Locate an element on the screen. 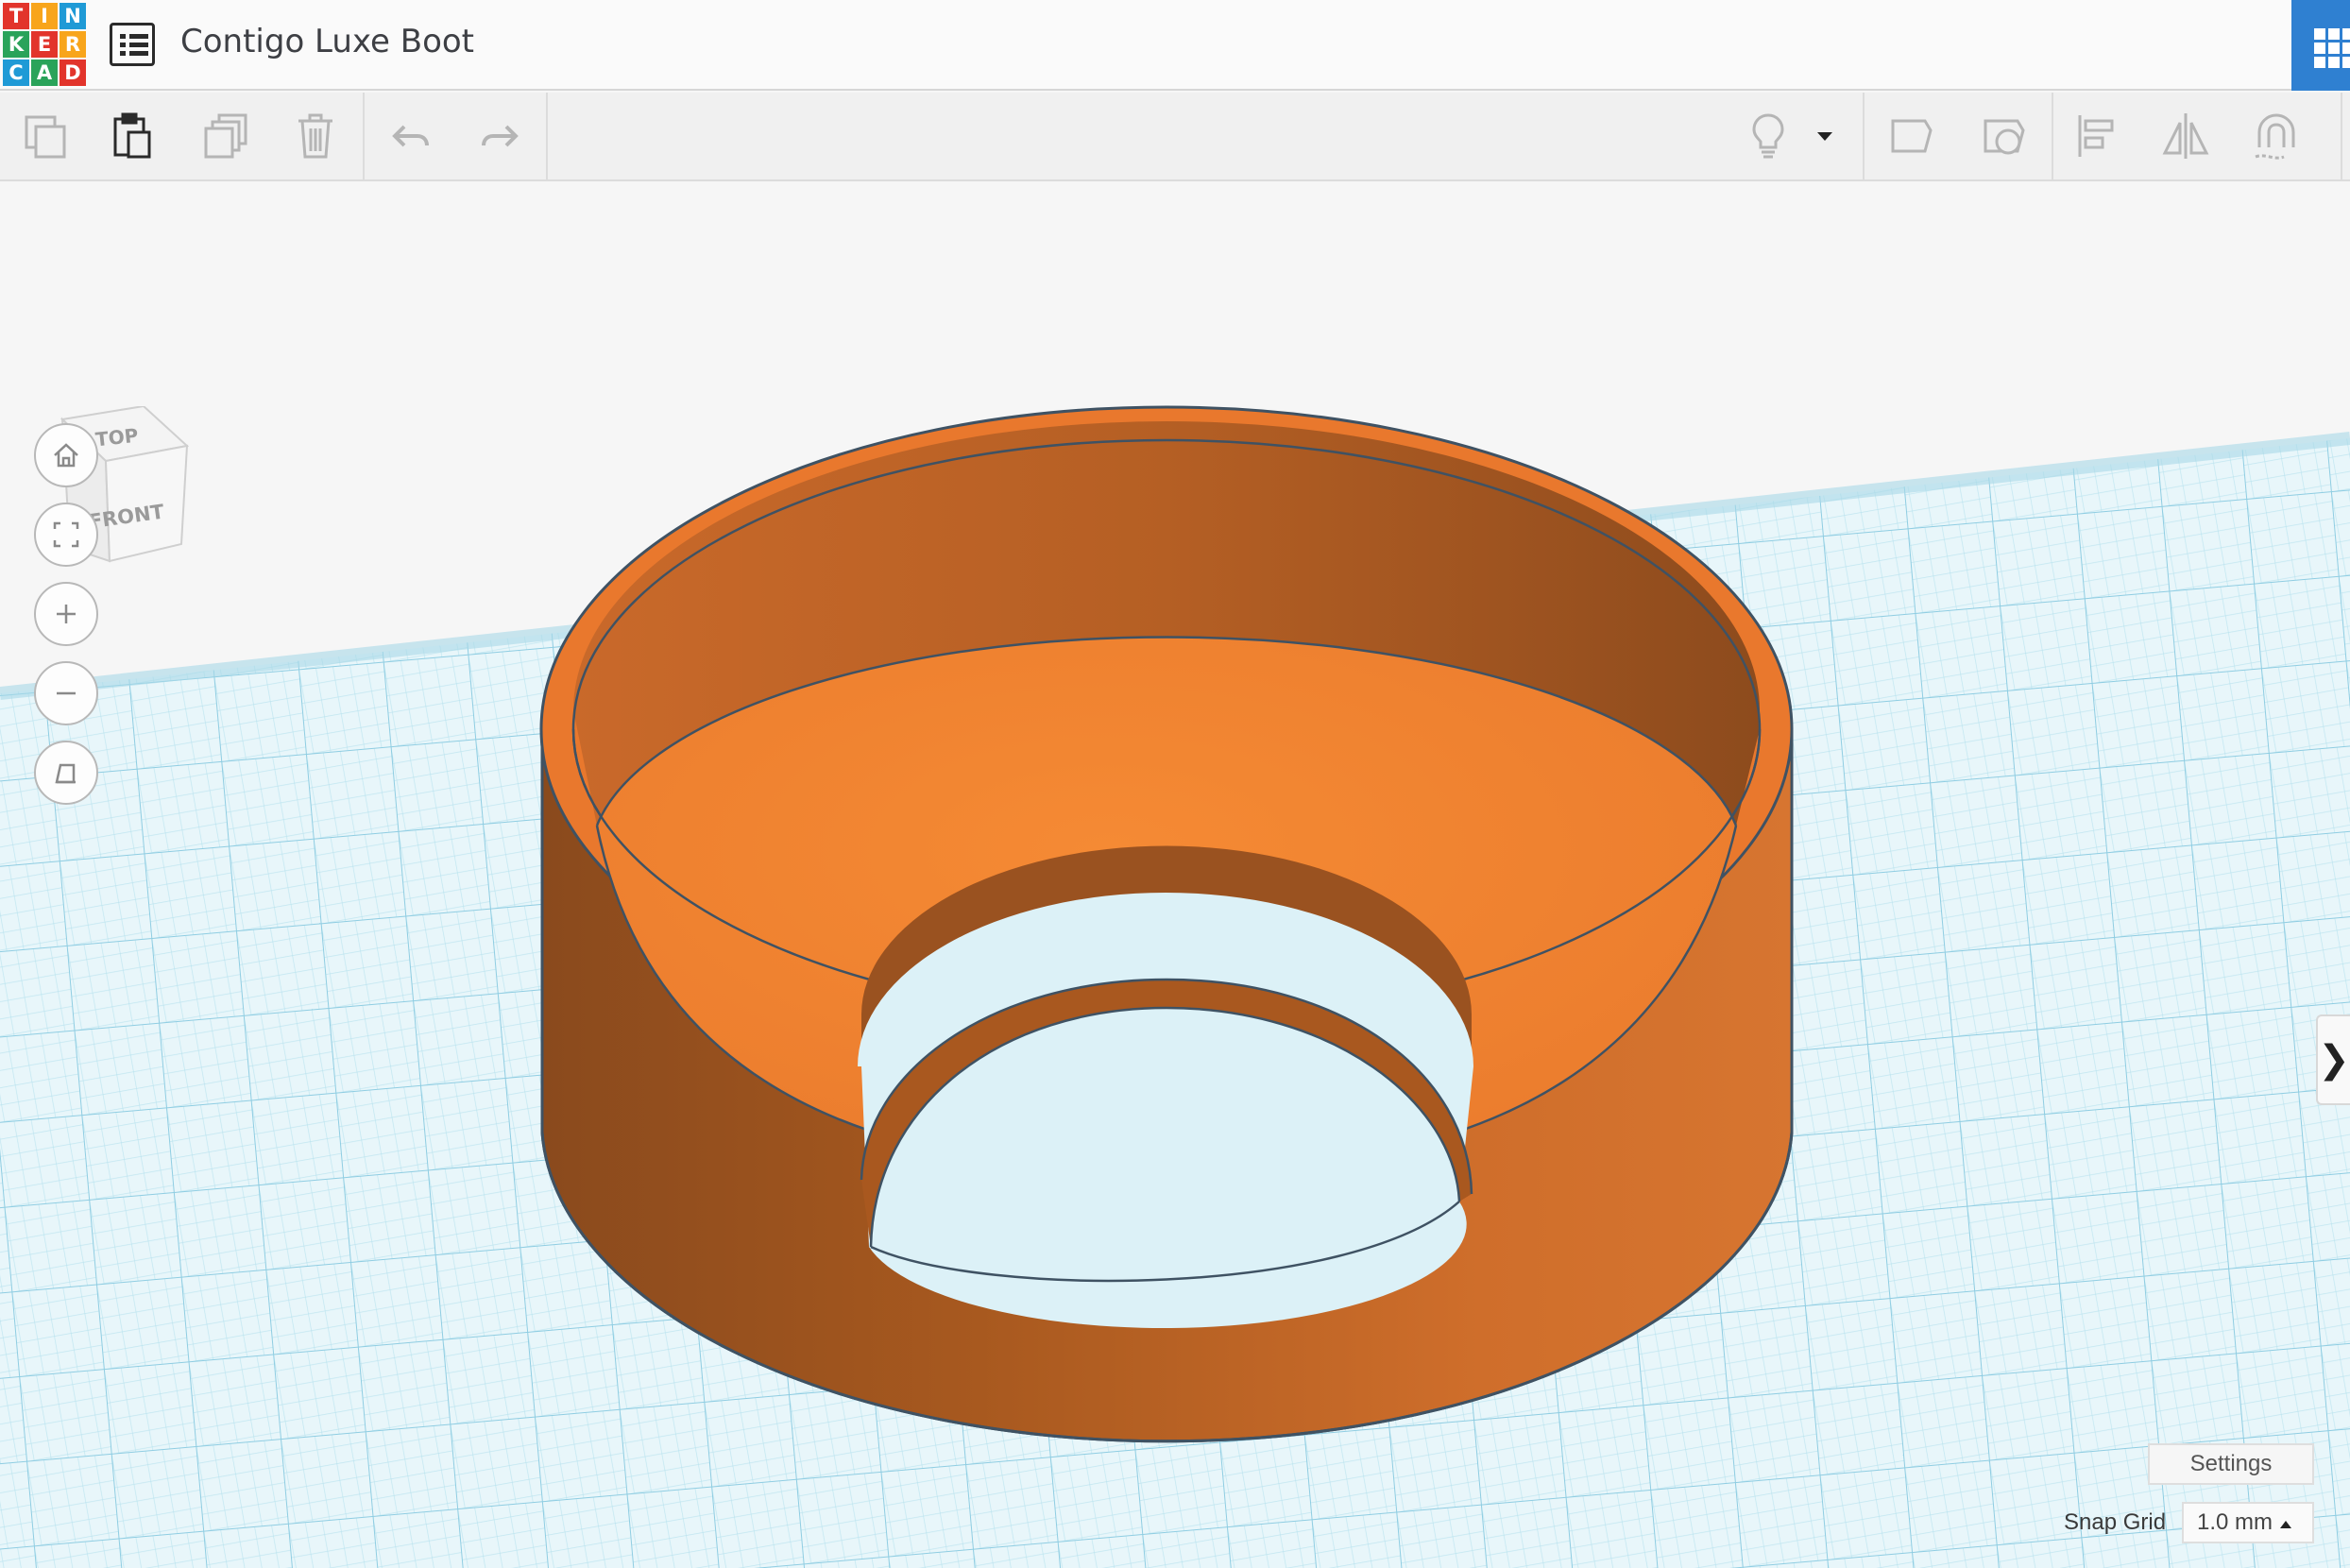  zoom-out-icon is located at coordinates (66, 693).